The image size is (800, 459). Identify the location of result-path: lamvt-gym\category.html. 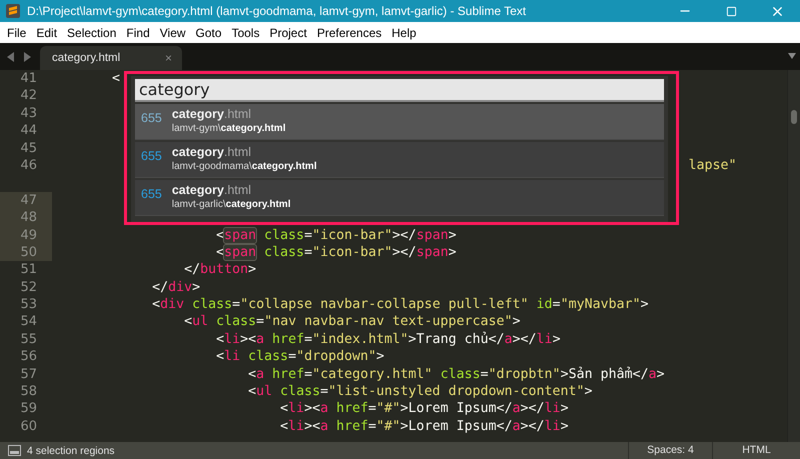
(229, 128).